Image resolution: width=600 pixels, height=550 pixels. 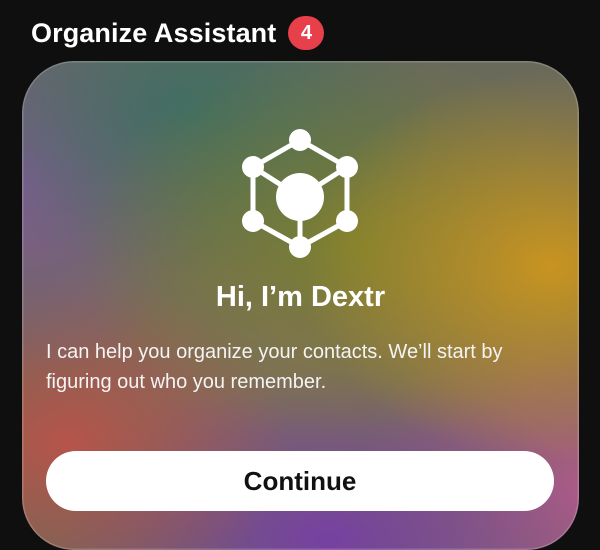 I want to click on count-badge: 4, so click(x=306, y=33).